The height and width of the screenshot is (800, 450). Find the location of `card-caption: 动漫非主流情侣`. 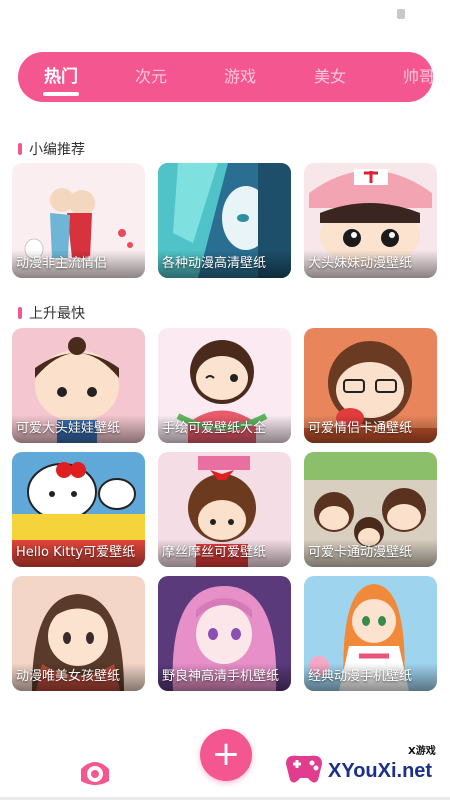

card-caption: 动漫非主流情侣 is located at coordinates (78, 264).